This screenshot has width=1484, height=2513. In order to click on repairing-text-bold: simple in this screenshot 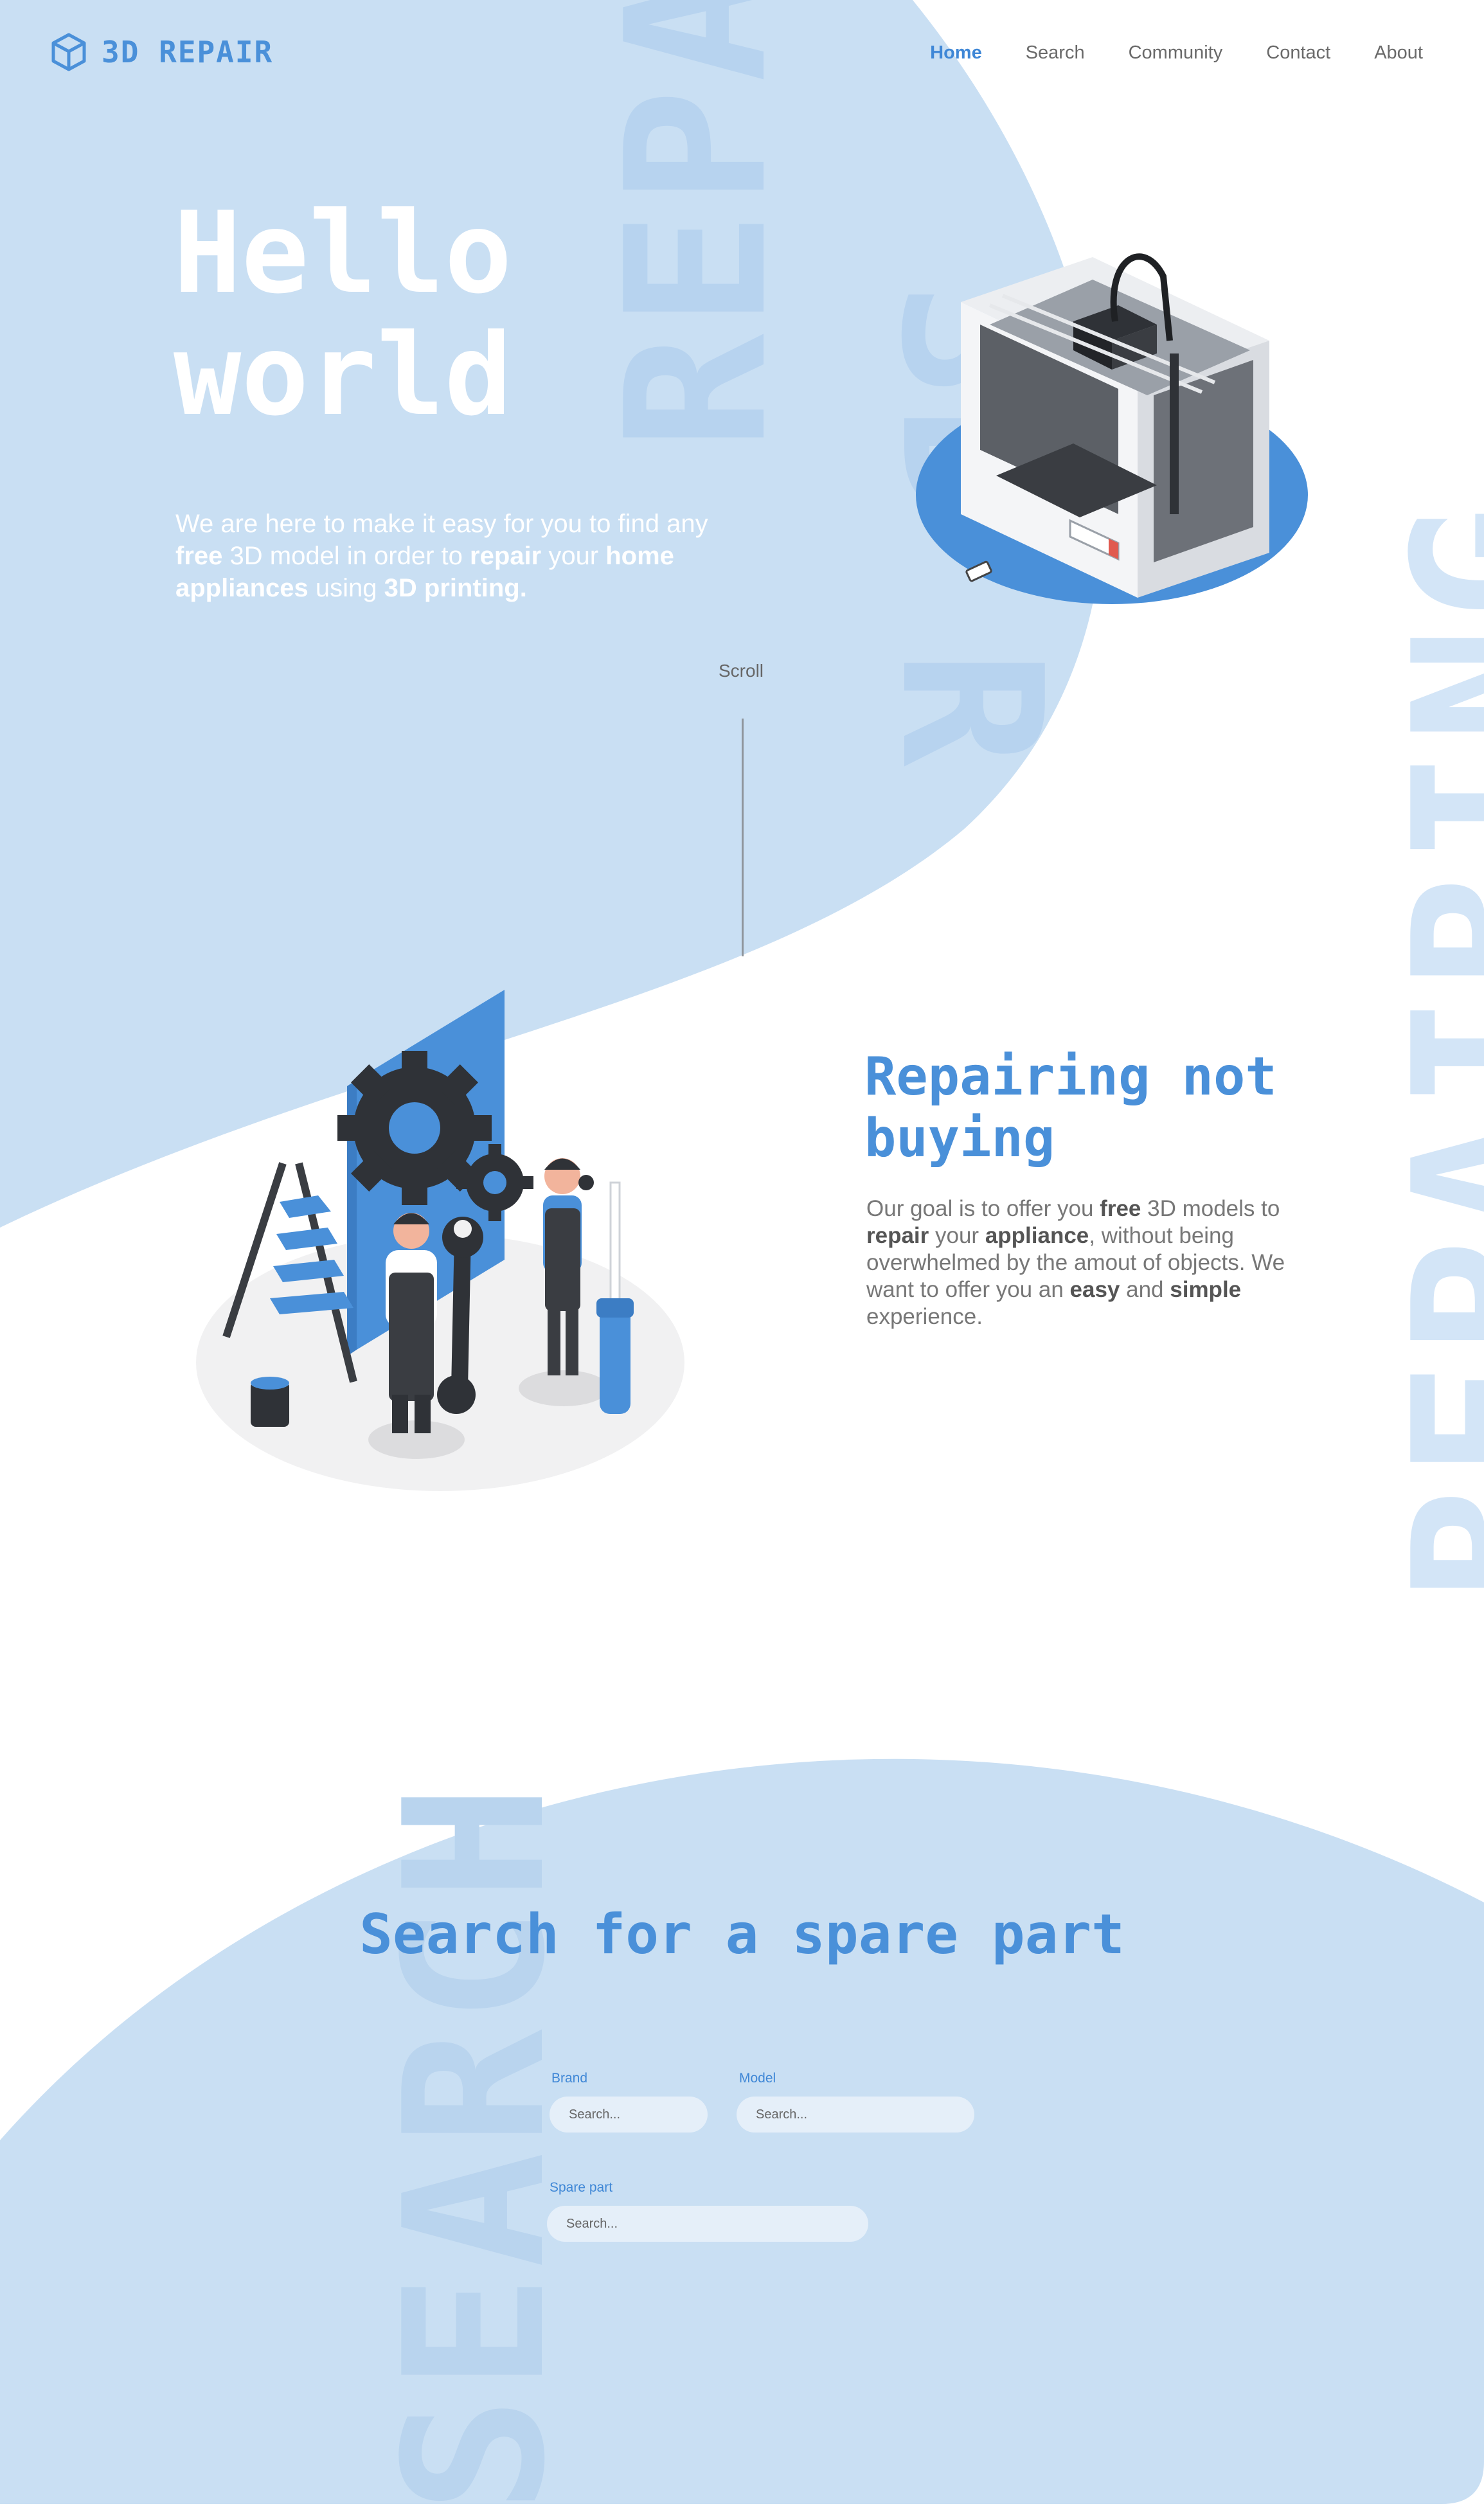, I will do `click(1206, 1289)`.